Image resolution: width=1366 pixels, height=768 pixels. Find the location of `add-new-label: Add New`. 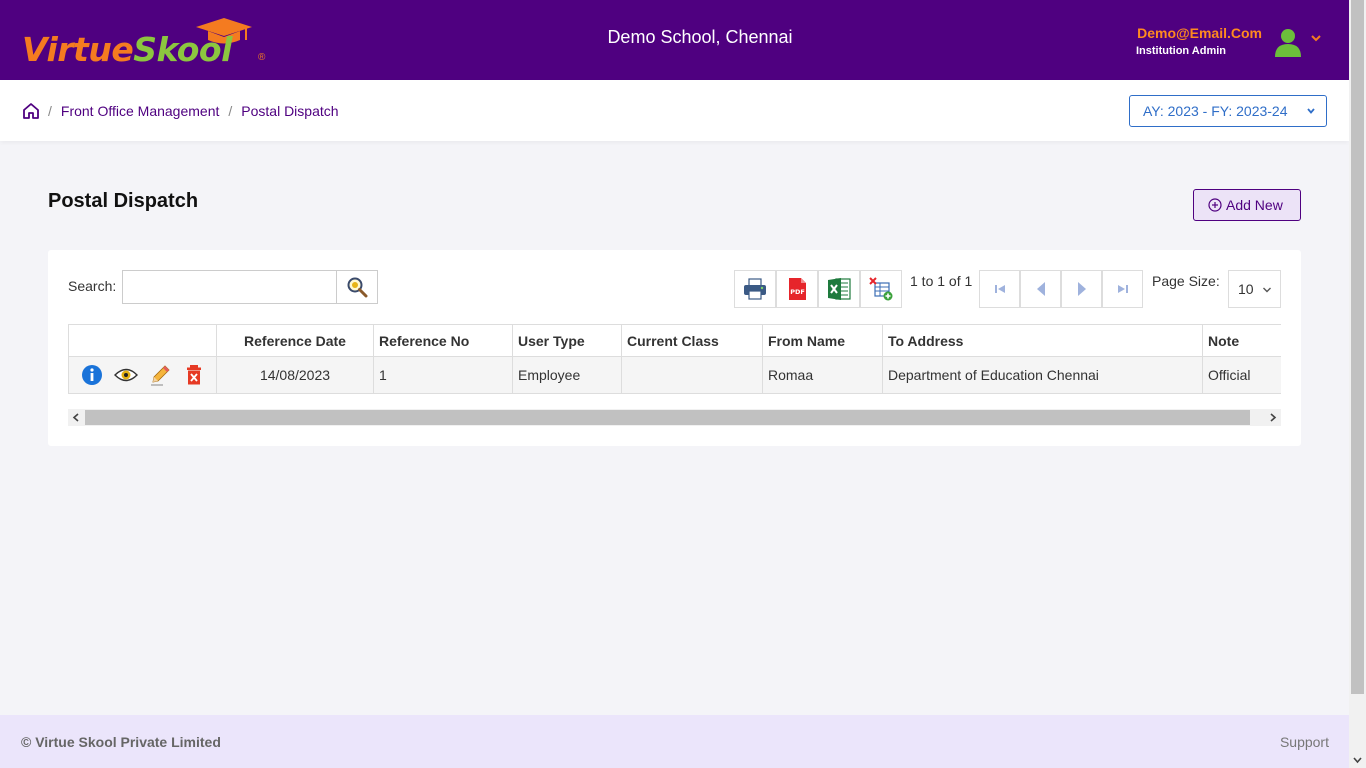

add-new-label: Add New is located at coordinates (1254, 205).